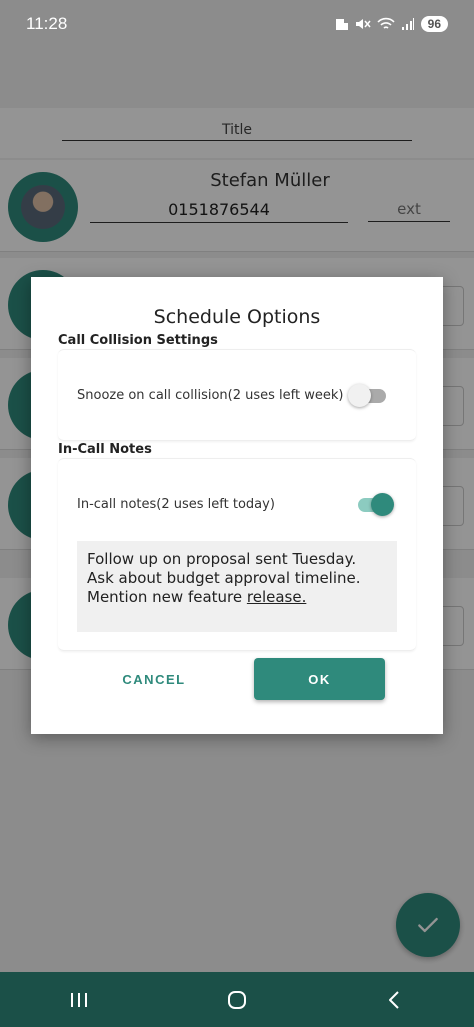 The width and height of the screenshot is (474, 1027). I want to click on cancel-button: CANCEL, so click(154, 679).